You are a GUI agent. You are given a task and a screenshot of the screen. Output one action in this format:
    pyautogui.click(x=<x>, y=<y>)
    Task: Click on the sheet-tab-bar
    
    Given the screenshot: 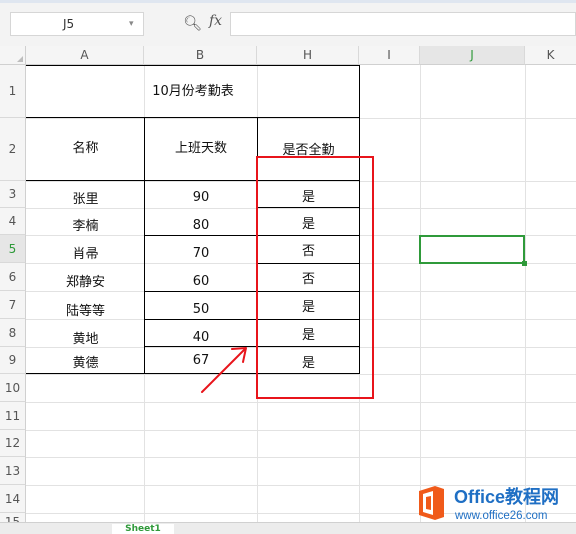 What is the action you would take?
    pyautogui.click(x=288, y=528)
    